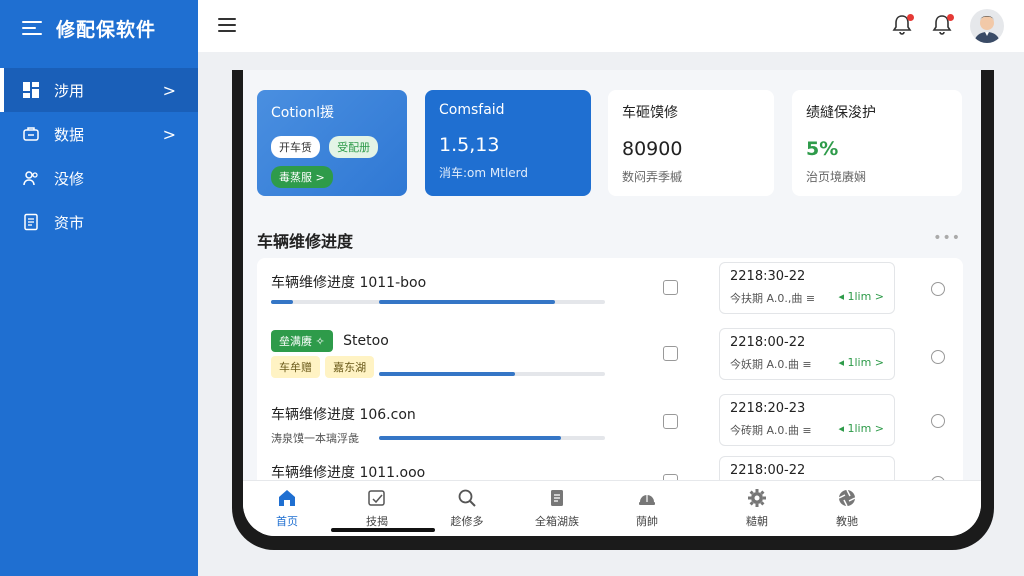 The width and height of the screenshot is (1024, 576). What do you see at coordinates (287, 521) in the screenshot?
I see `tab-label: 首页` at bounding box center [287, 521].